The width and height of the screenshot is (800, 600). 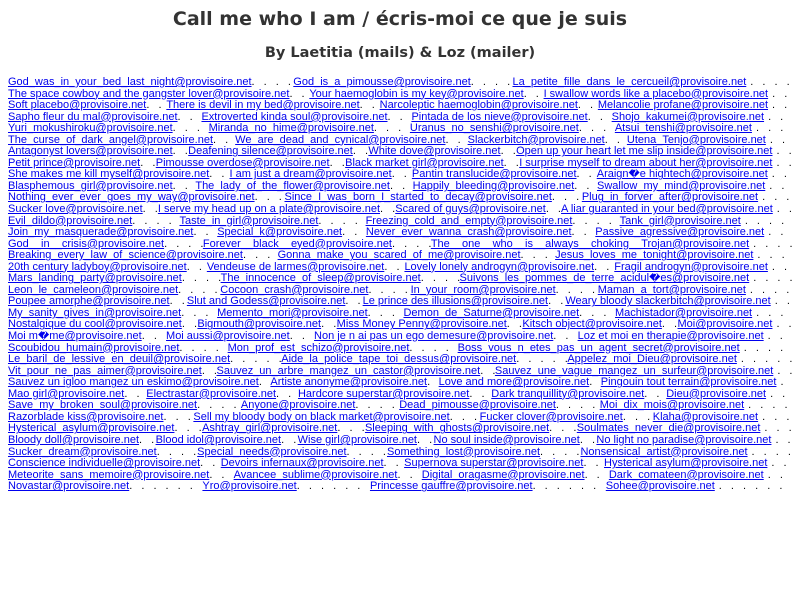 What do you see at coordinates (90, 152) in the screenshot?
I see `mailto-link: Antagonyst lovers@provisoire.net` at bounding box center [90, 152].